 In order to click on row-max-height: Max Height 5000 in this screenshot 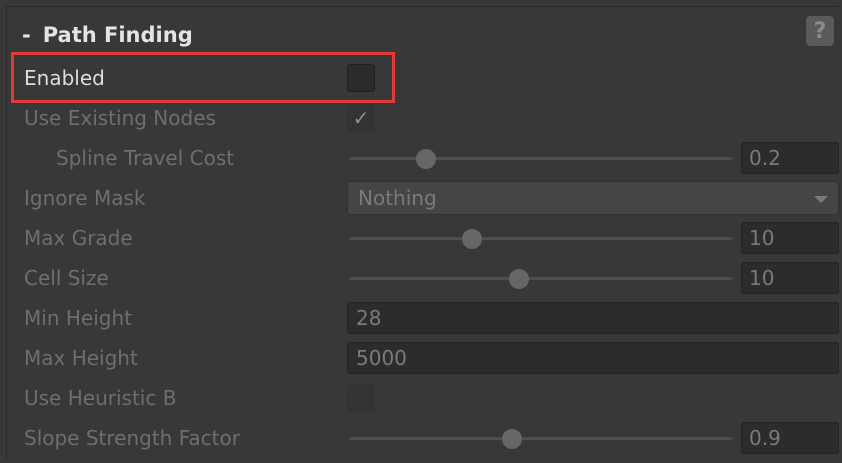, I will do `click(421, 358)`.